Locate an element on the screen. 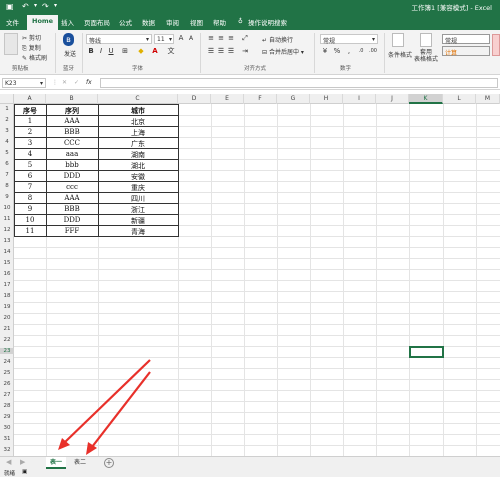  arrow-to-sheet1 is located at coordinates (104, 404).